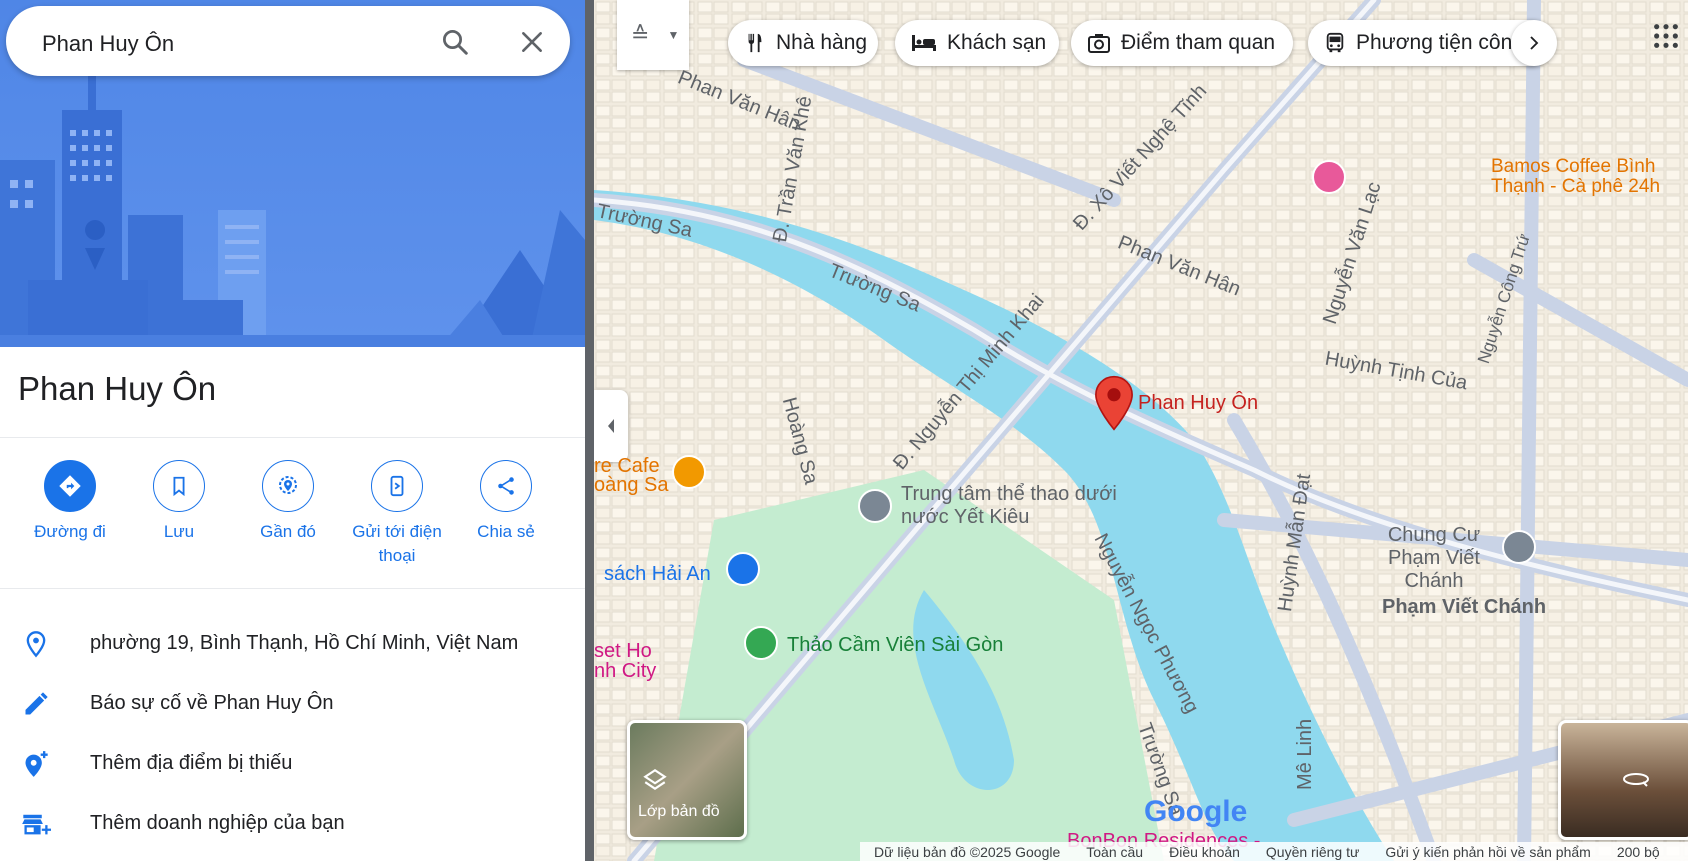 This screenshot has width=1688, height=861. I want to click on add-location-icon, so click(36, 764).